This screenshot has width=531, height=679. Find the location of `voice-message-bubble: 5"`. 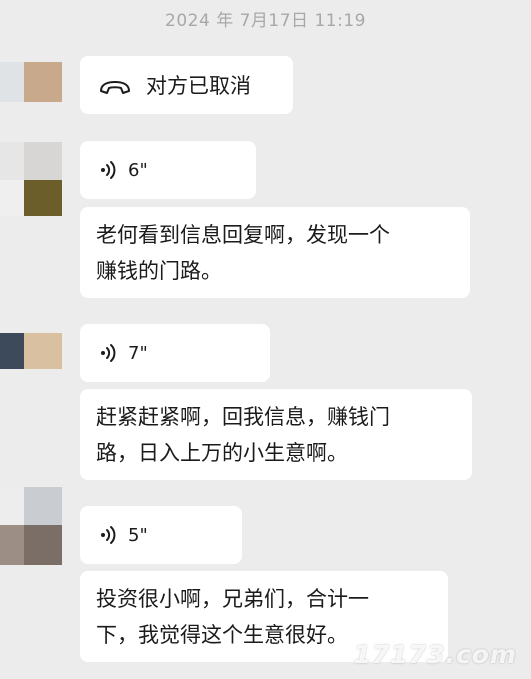

voice-message-bubble: 5" is located at coordinates (161, 535).